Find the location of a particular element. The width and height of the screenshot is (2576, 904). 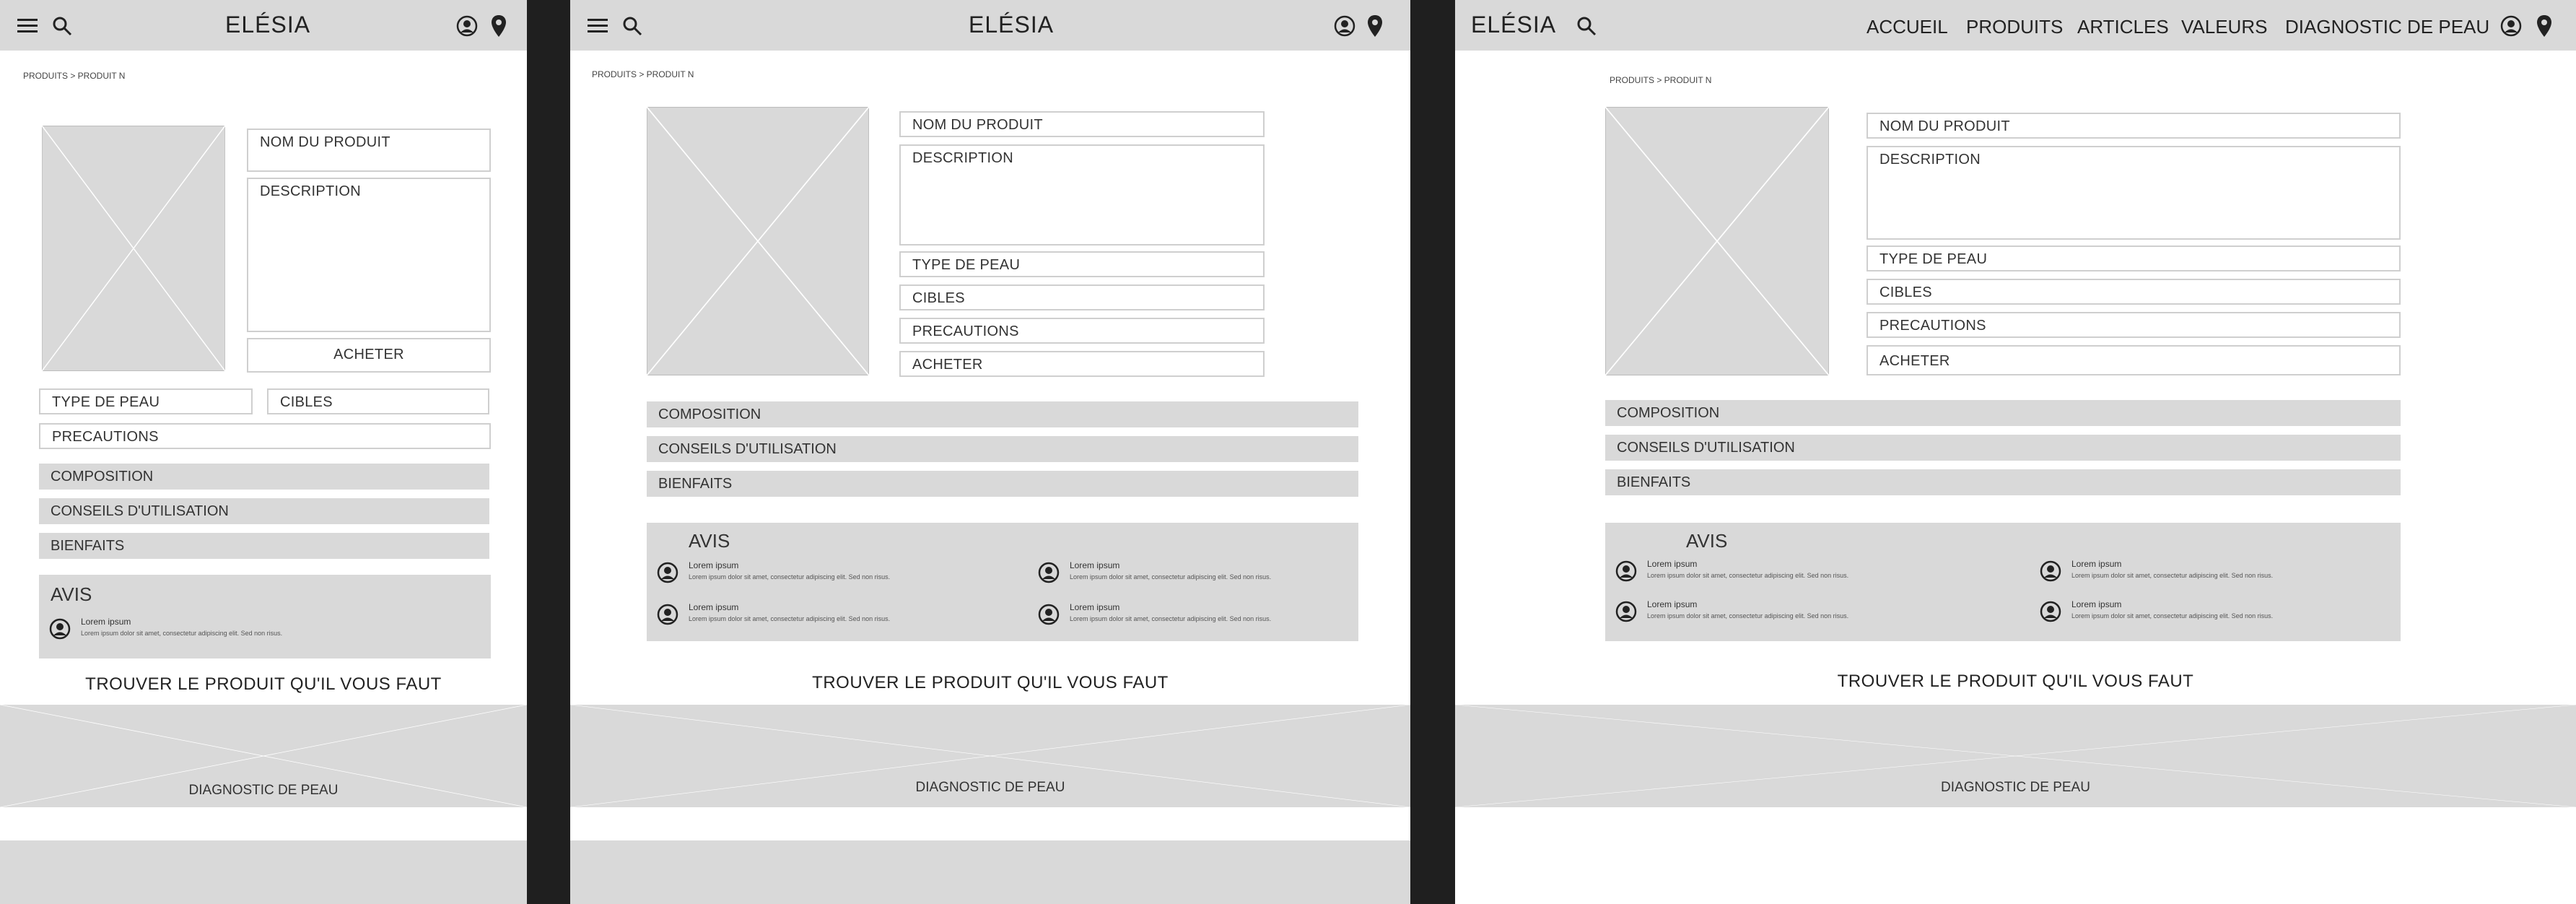

nav-item-produits: PRODUITS is located at coordinates (2014, 27).